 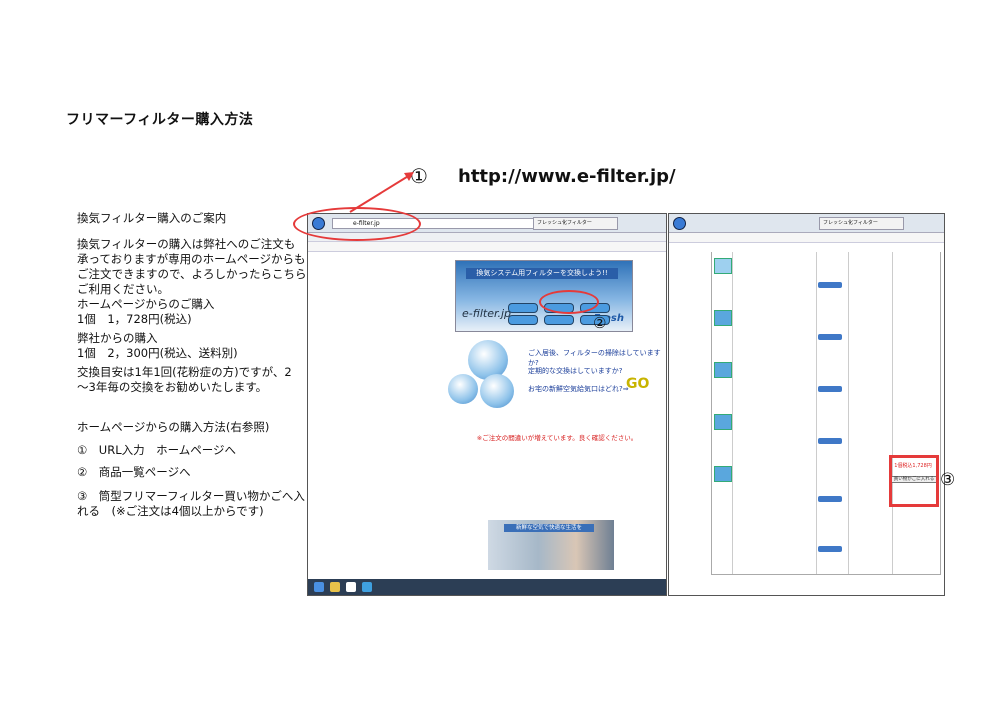 I want to click on family-photo: 新鮮な空気で快適な生活を, so click(x=551, y=545).